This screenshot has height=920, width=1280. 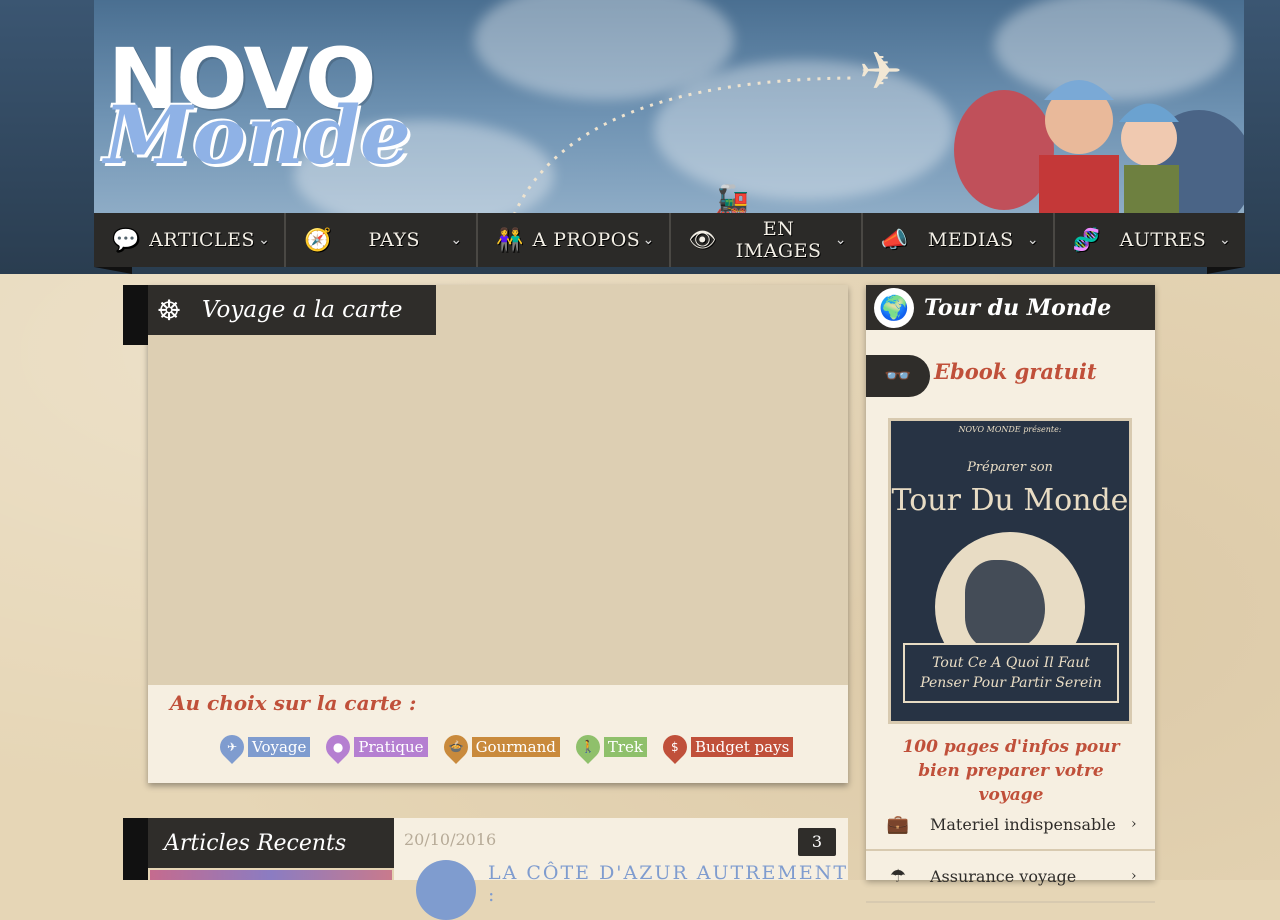 What do you see at coordinates (202, 240) in the screenshot?
I see `nav-label: ARTICLES` at bounding box center [202, 240].